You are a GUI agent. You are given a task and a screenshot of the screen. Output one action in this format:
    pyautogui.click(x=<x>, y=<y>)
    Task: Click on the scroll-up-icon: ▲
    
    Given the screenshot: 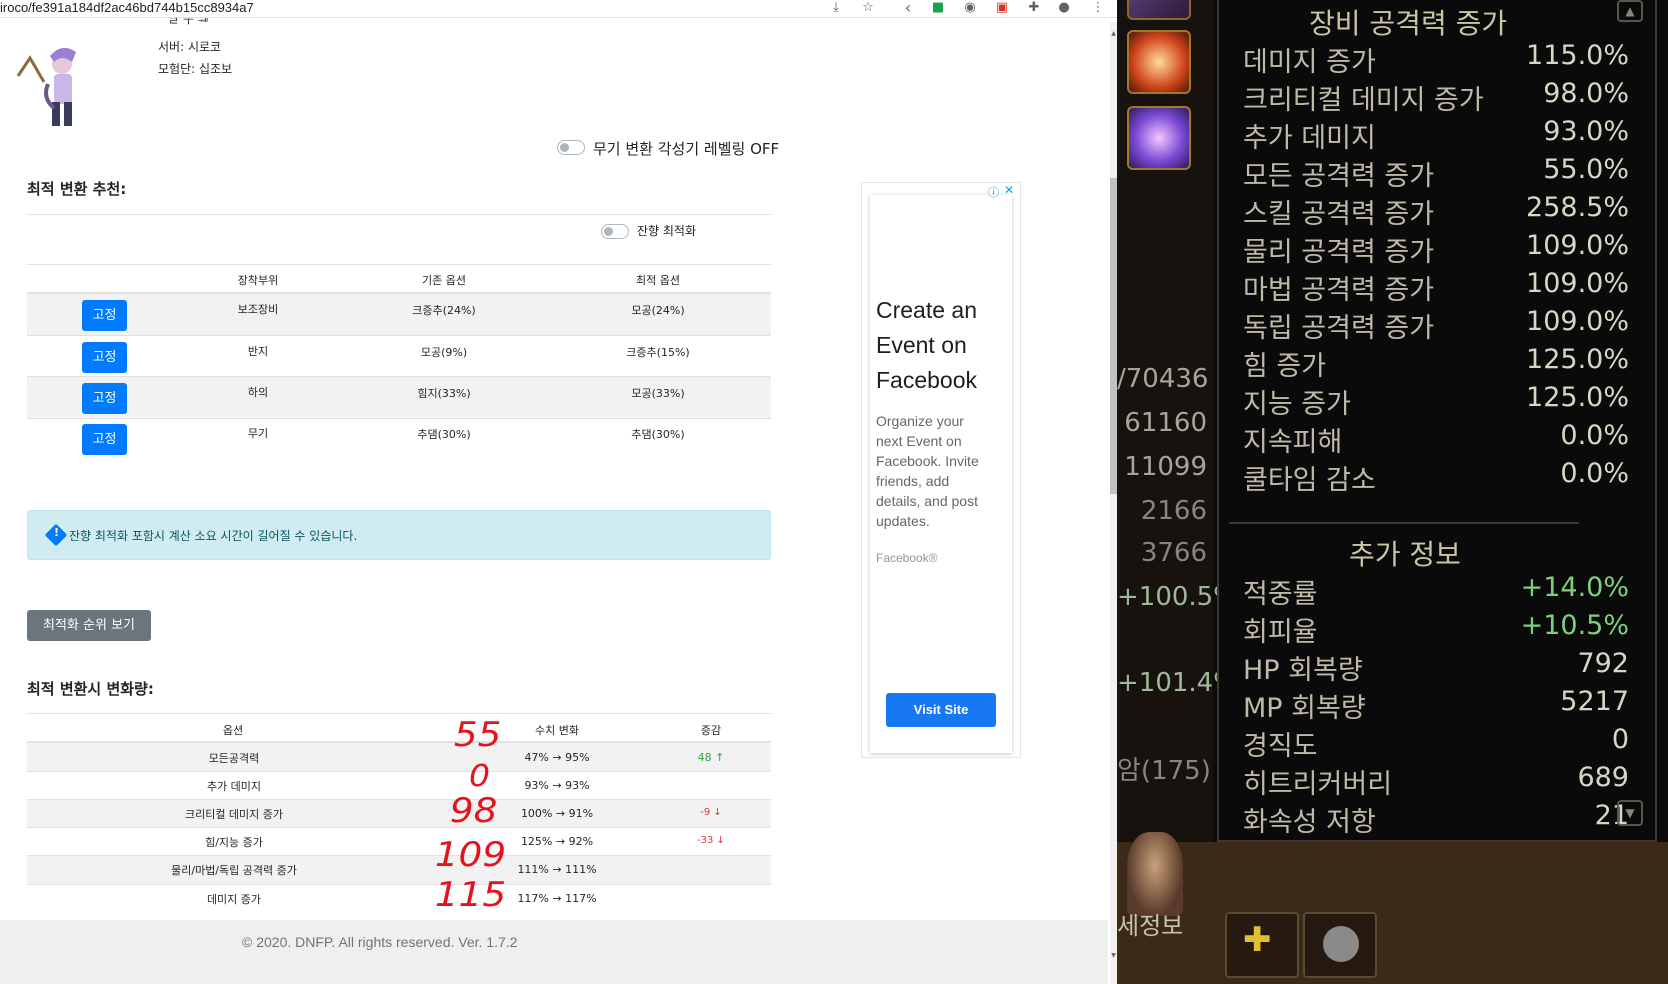 What is the action you would take?
    pyautogui.click(x=1113, y=33)
    